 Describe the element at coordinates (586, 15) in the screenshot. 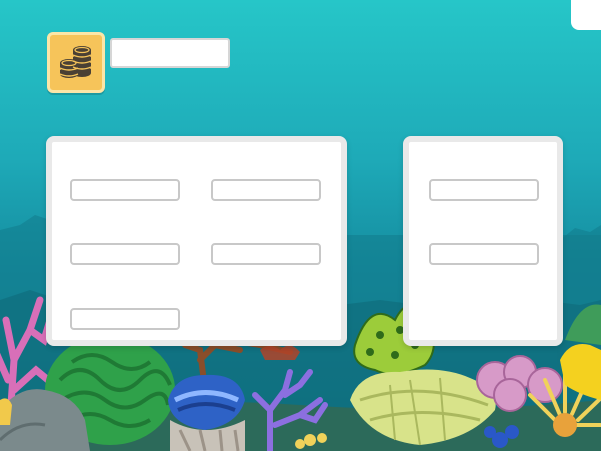

I see `corner-menu-tab` at that location.